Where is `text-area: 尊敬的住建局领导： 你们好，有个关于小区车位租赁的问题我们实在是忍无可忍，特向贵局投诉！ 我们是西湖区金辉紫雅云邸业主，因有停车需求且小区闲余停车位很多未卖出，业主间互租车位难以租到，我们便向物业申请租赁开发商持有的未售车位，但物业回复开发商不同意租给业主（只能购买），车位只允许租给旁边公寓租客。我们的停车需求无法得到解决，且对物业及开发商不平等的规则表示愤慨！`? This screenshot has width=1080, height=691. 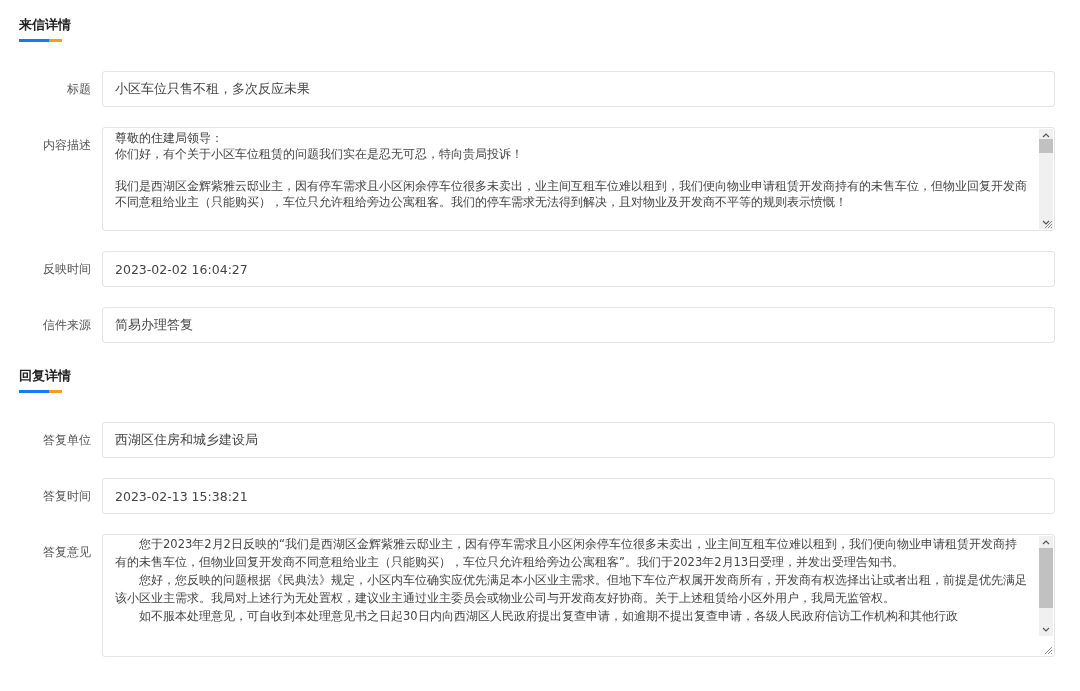
text-area: 尊敬的住建局领导： 你们好，有个关于小区车位租赁的问题我们实在是忍无可忍，特向贵局投诉！ 我们是西湖区金辉紫雅云邸业主，因有停车需求且小区闲余停车位很多未卖出，业主间互租车位难以租到，我们便向物业申请租赁开发商持有的未售车位，但物业回复开发商不同意租给业主（只能购买），车位只允许租给旁边公寓租客。我们的停车需求无法得到解决，且对物业及开发商不平等的规则表示愤慨！ is located at coordinates (578, 179).